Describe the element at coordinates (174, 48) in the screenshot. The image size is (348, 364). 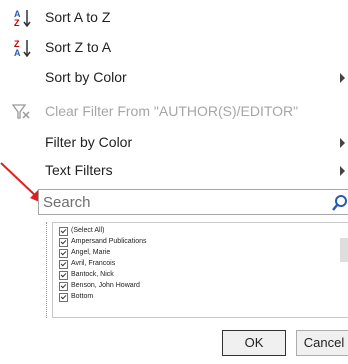
I see `sort-z-to-a-item: Z A Sort Z to A` at that location.